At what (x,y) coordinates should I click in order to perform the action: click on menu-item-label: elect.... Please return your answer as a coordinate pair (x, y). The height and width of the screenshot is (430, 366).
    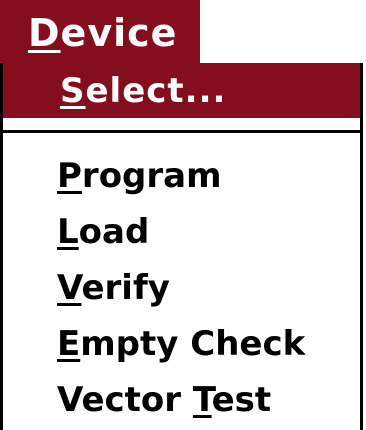
    Looking at the image, I should click on (156, 91).